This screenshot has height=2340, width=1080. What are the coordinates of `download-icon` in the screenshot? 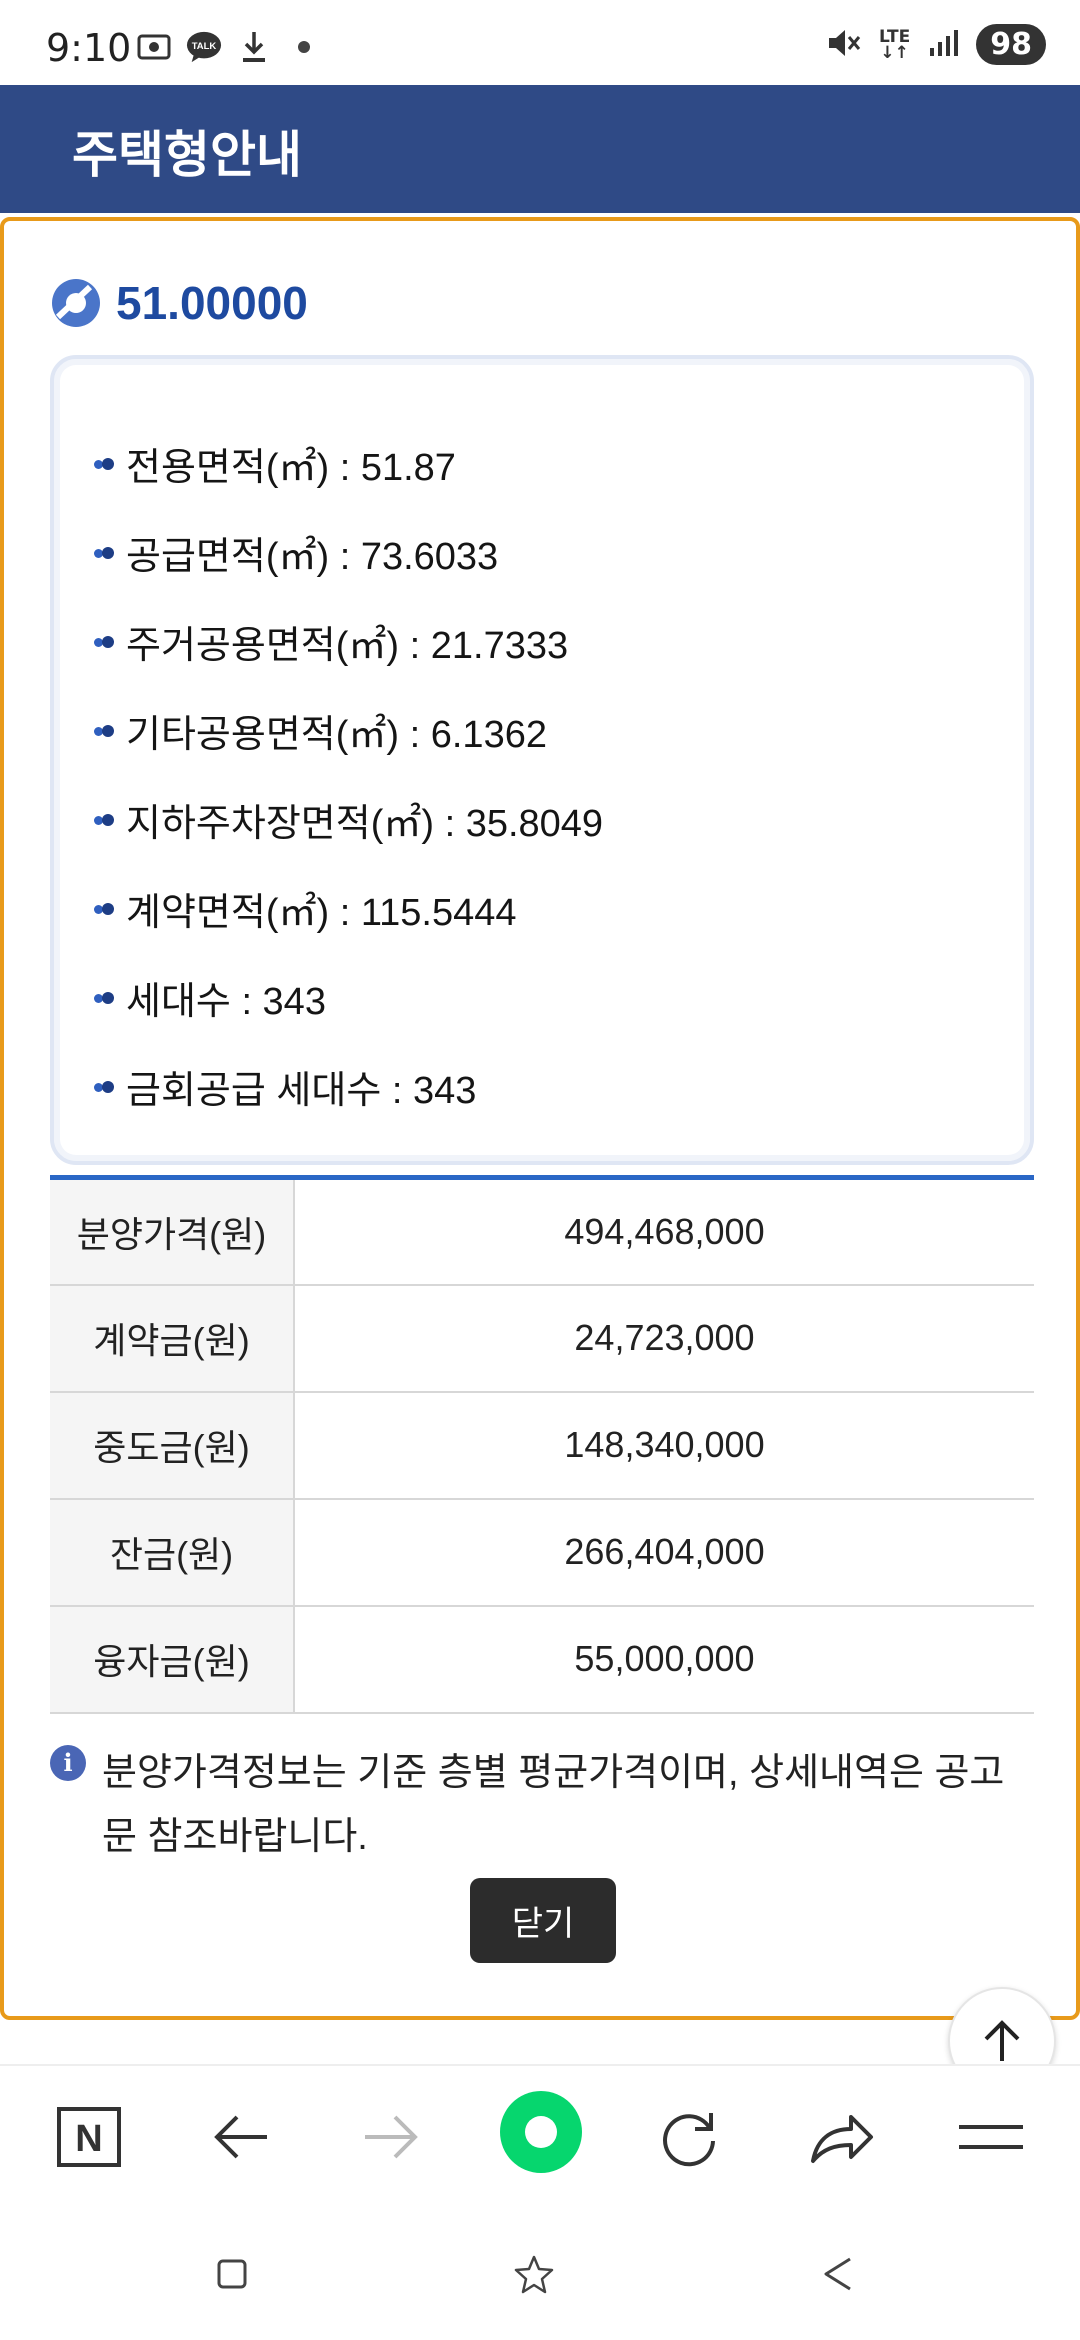 It's located at (254, 47).